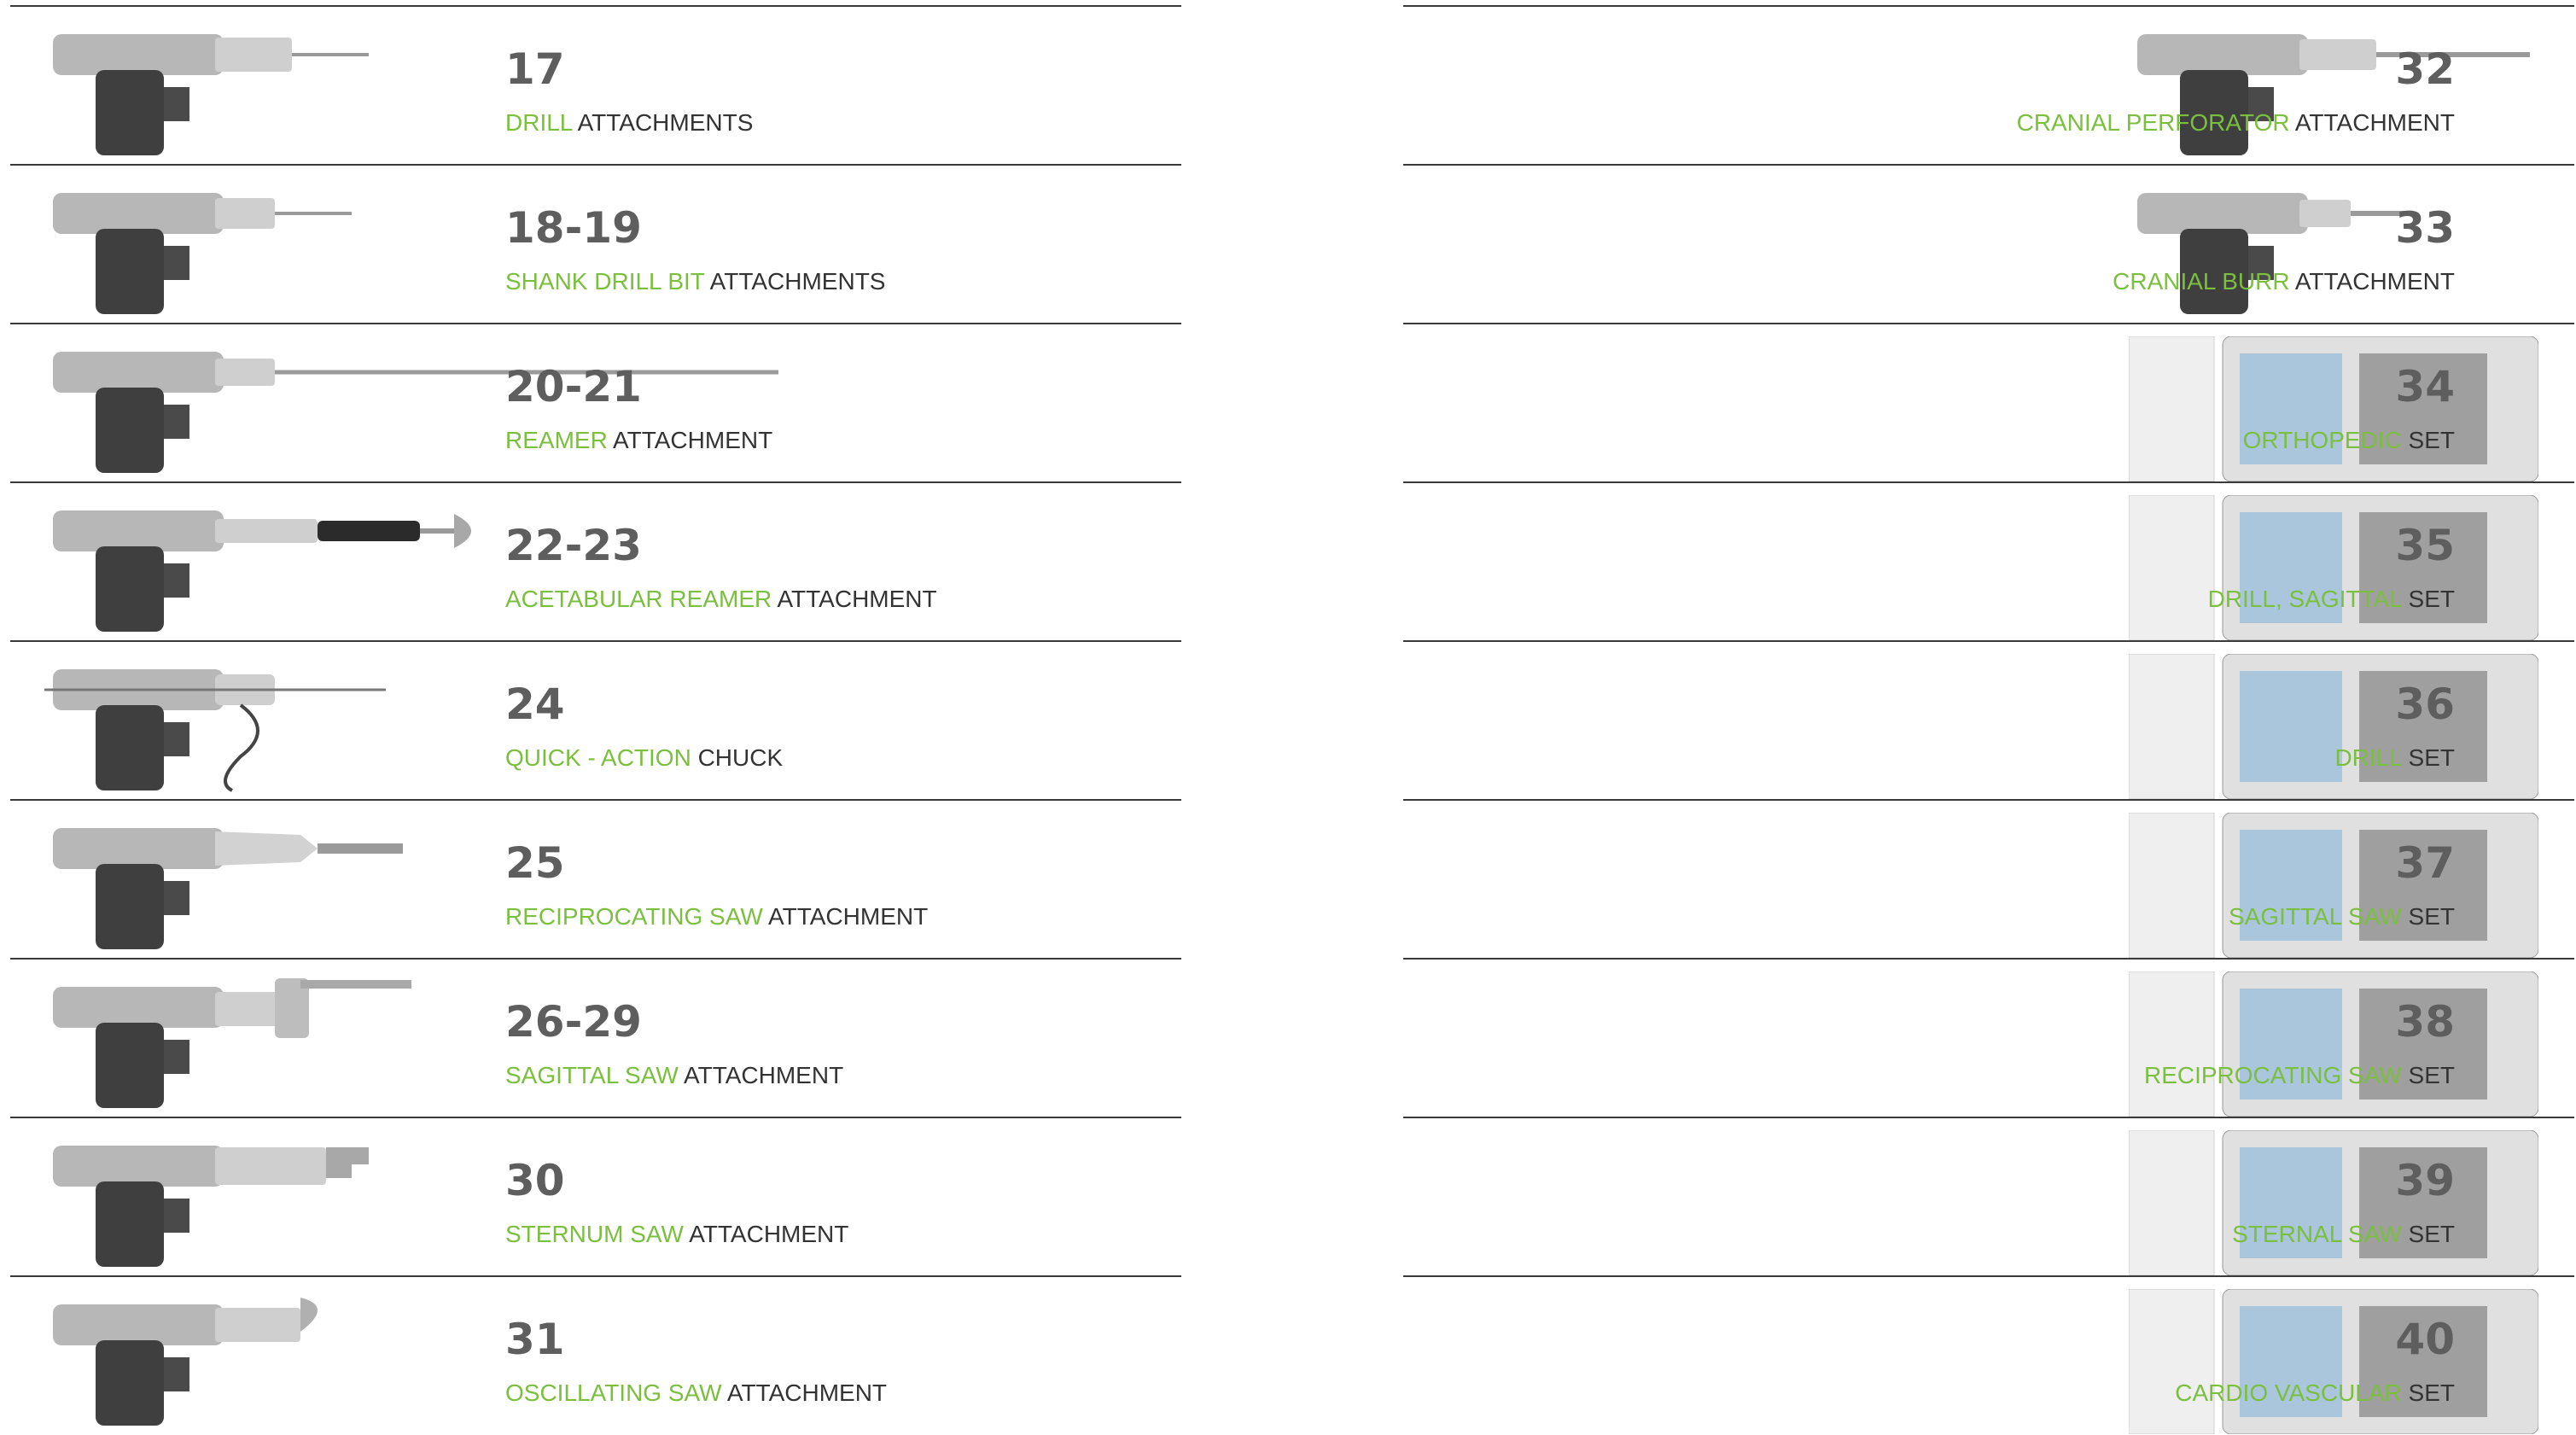 Image resolution: width=2576 pixels, height=1435 pixels. I want to click on sternum-saw-image, so click(211, 1206).